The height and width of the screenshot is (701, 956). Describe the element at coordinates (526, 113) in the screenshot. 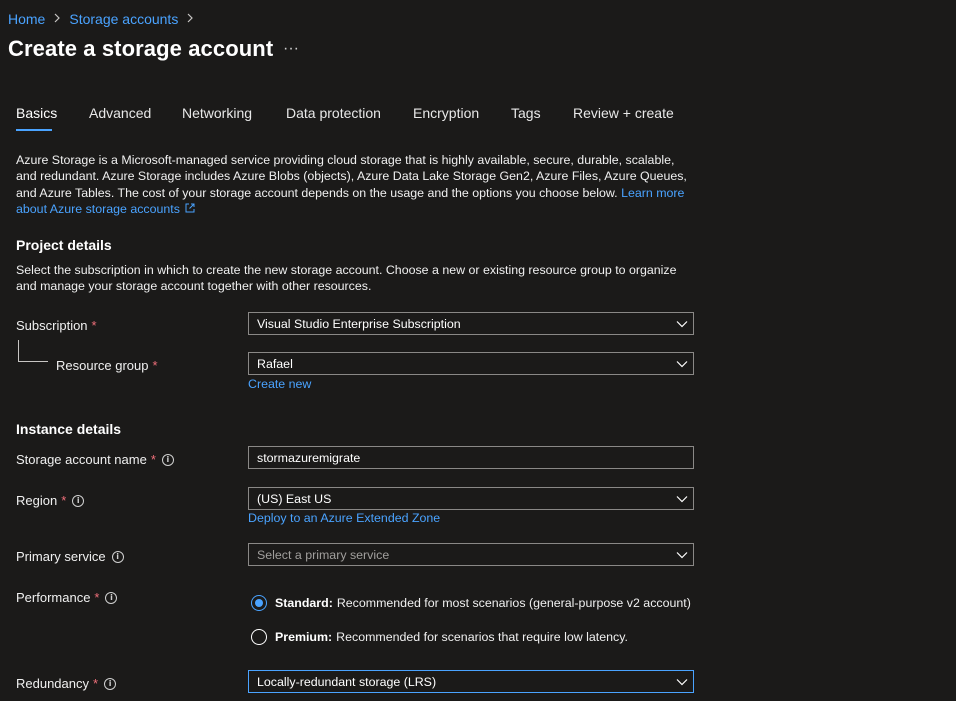

I see `tab-tags: Tags` at that location.